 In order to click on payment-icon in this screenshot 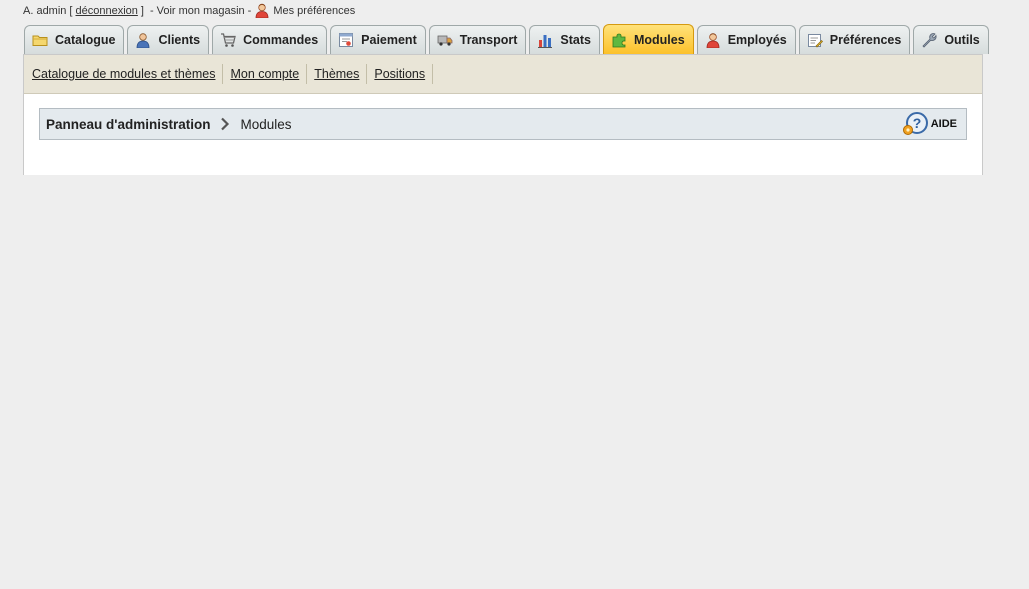, I will do `click(346, 40)`.